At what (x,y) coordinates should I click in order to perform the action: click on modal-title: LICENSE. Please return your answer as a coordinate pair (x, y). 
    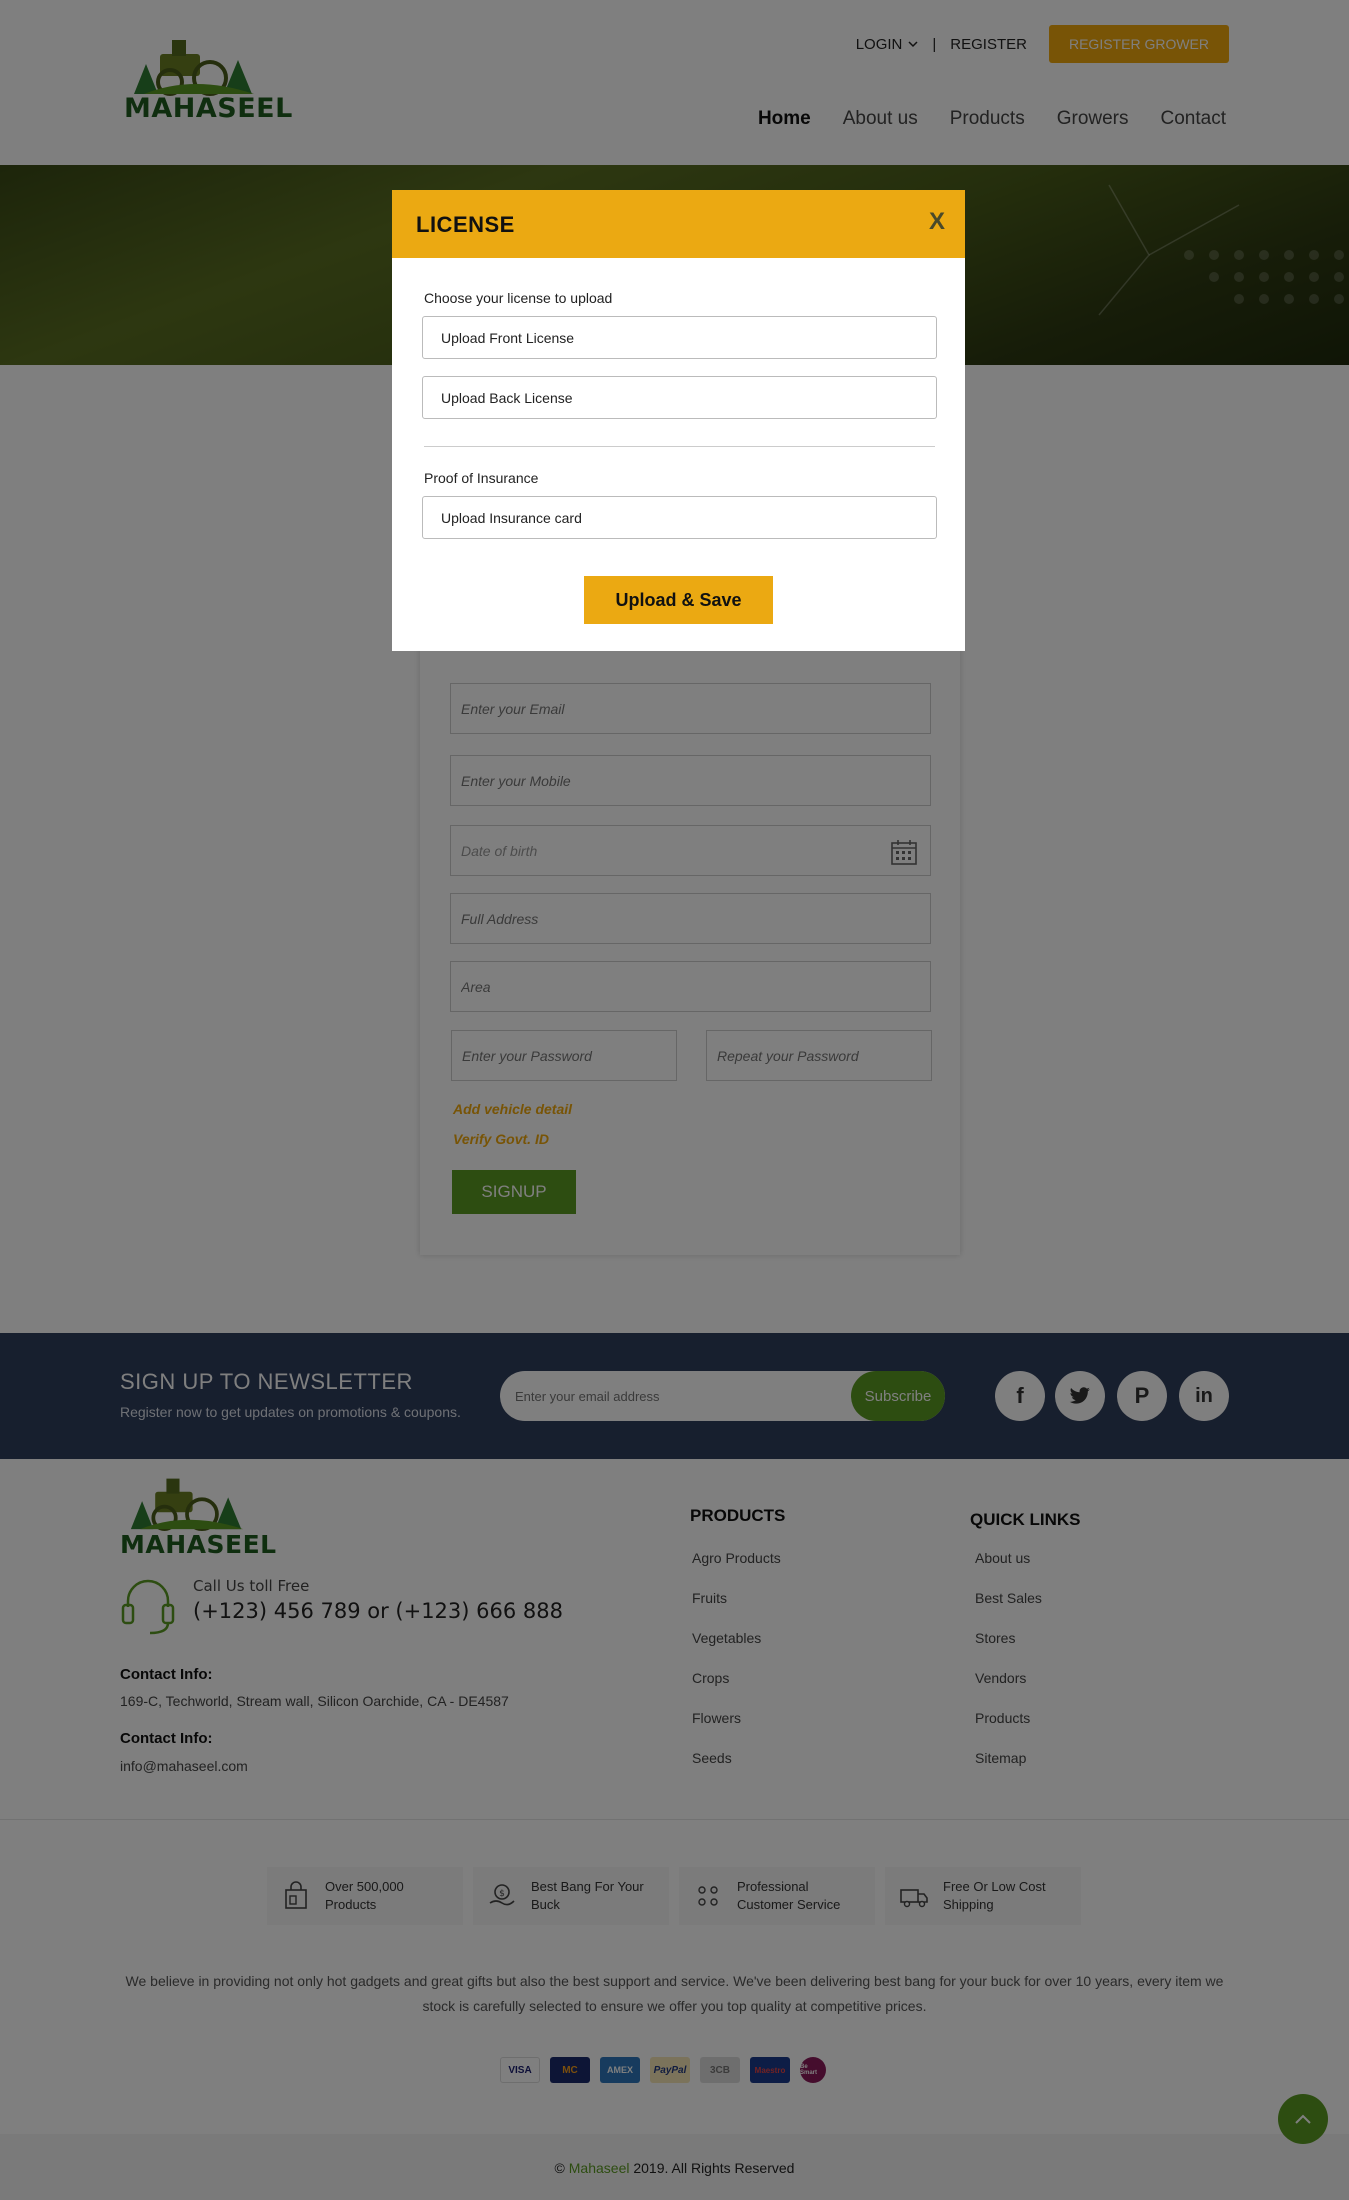
    Looking at the image, I should click on (465, 224).